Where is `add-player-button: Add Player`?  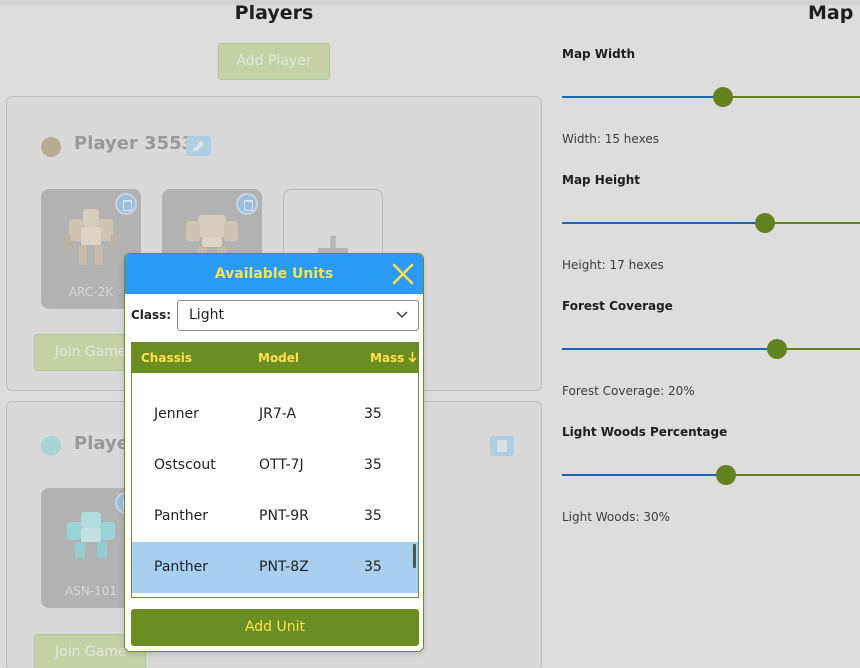
add-player-button: Add Player is located at coordinates (274, 61).